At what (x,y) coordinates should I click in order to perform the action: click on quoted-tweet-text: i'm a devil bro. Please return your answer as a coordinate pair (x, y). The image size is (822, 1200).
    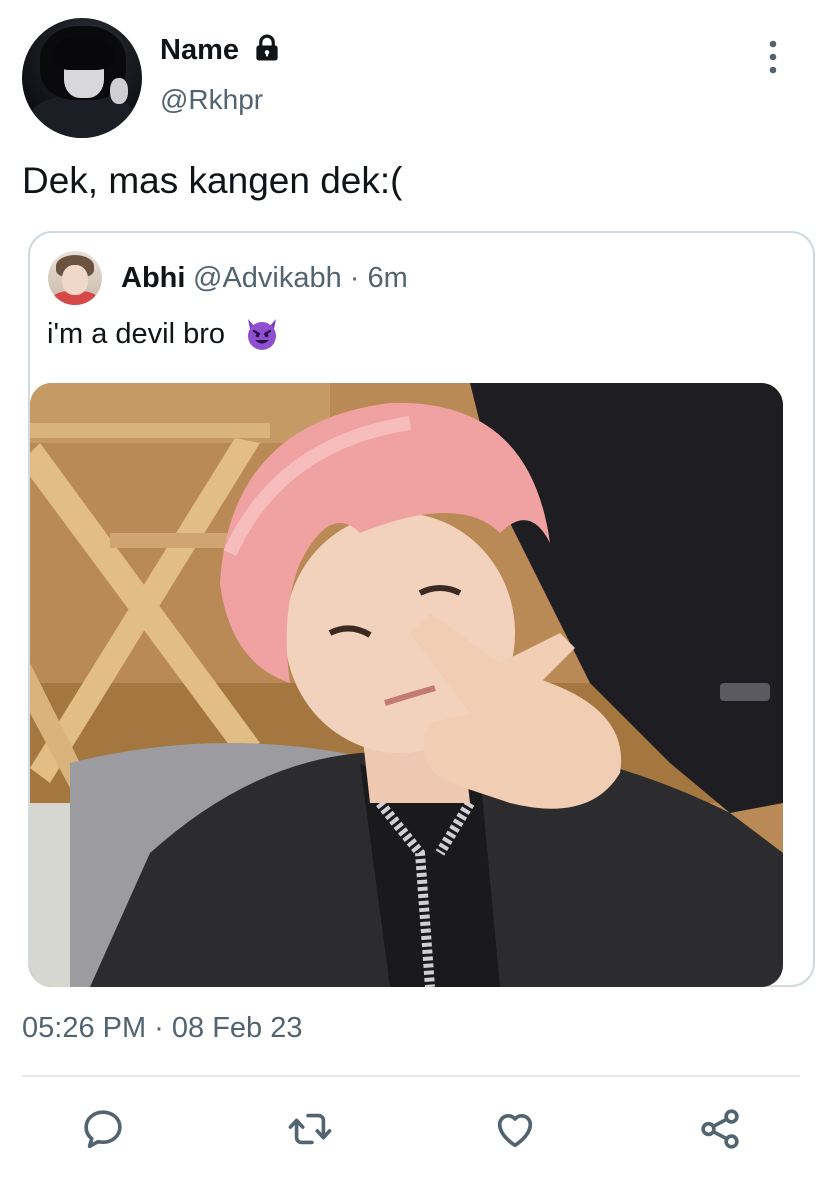
    Looking at the image, I should click on (136, 334).